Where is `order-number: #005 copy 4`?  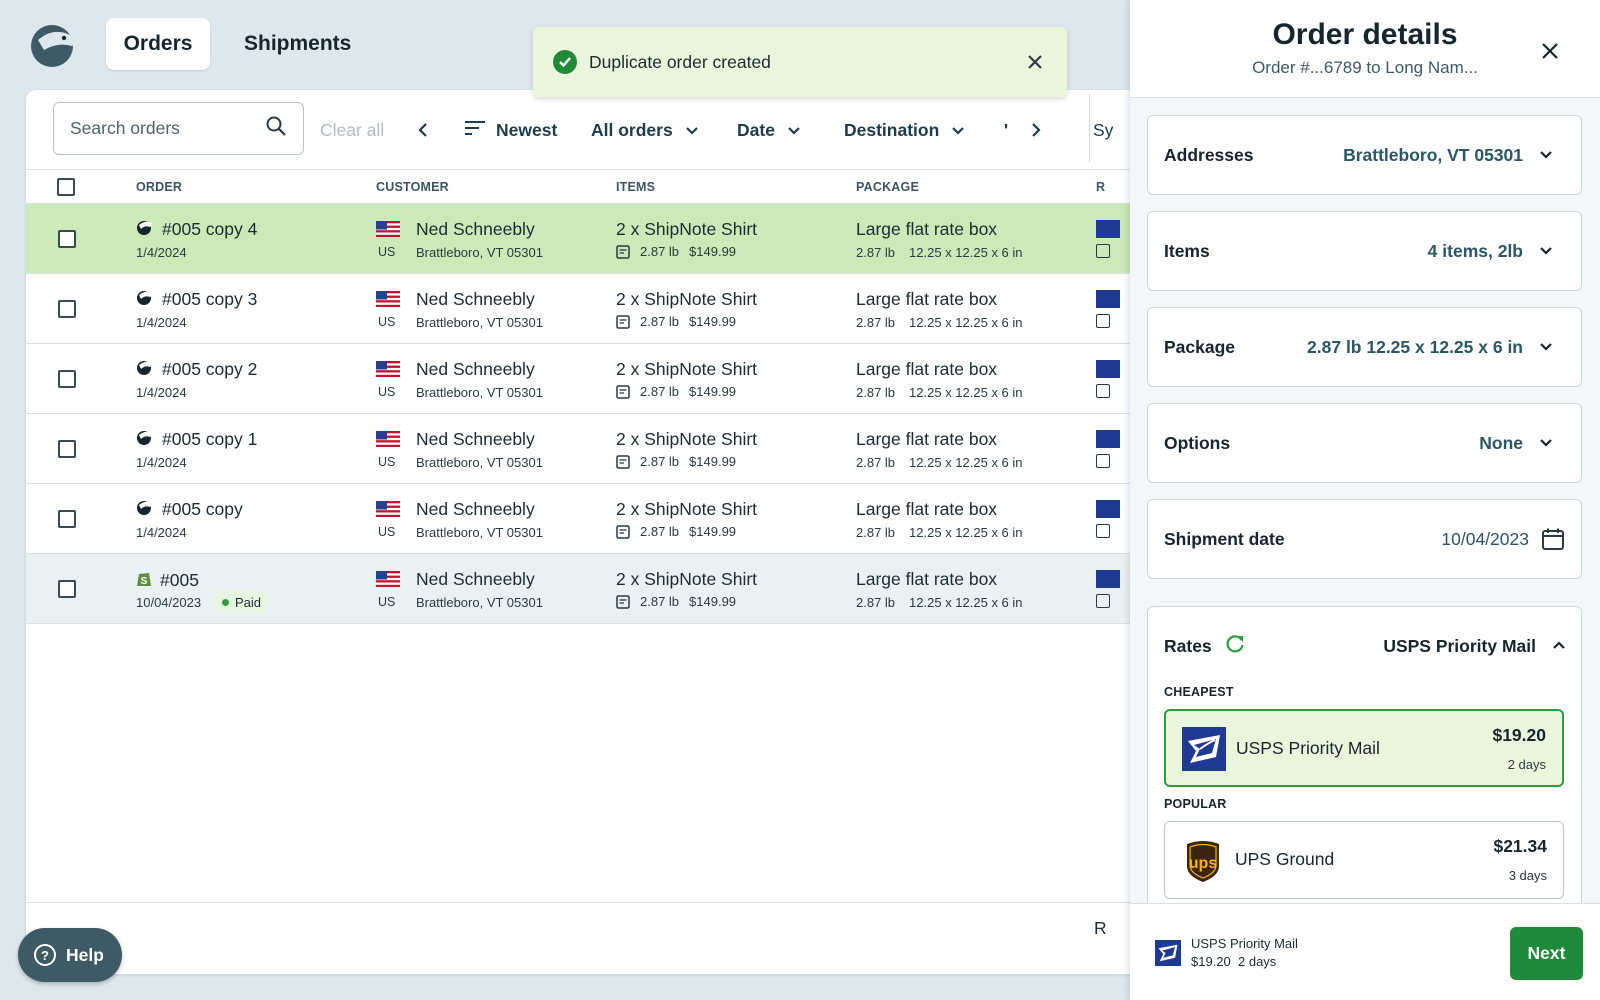 order-number: #005 copy 4 is located at coordinates (196, 229).